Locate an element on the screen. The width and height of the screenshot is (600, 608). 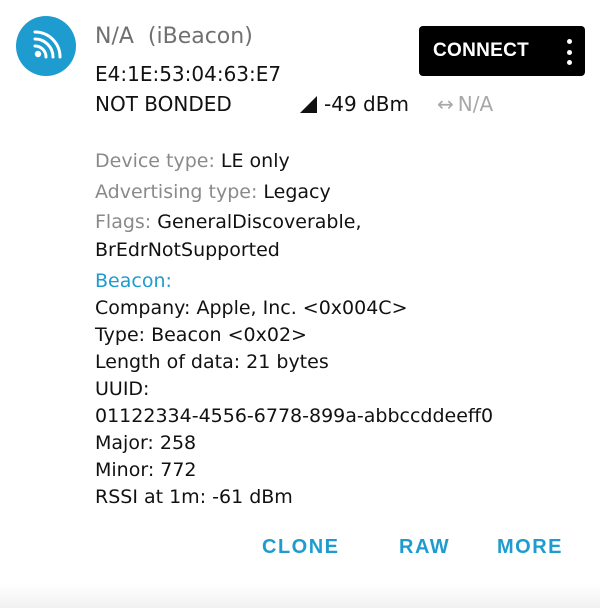
more-button: MORE is located at coordinates (530, 547).